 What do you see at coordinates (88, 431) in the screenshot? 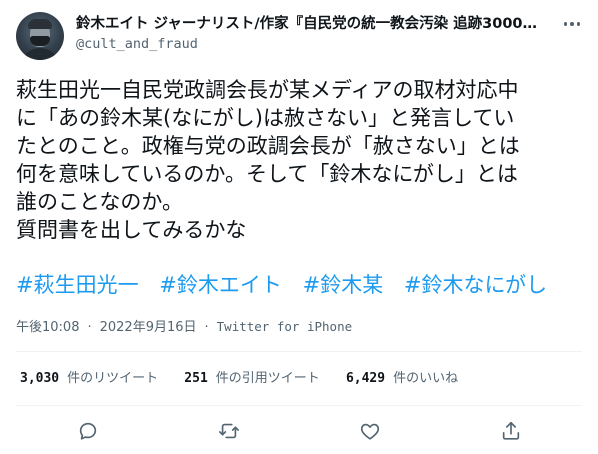
I see `reply-icon` at bounding box center [88, 431].